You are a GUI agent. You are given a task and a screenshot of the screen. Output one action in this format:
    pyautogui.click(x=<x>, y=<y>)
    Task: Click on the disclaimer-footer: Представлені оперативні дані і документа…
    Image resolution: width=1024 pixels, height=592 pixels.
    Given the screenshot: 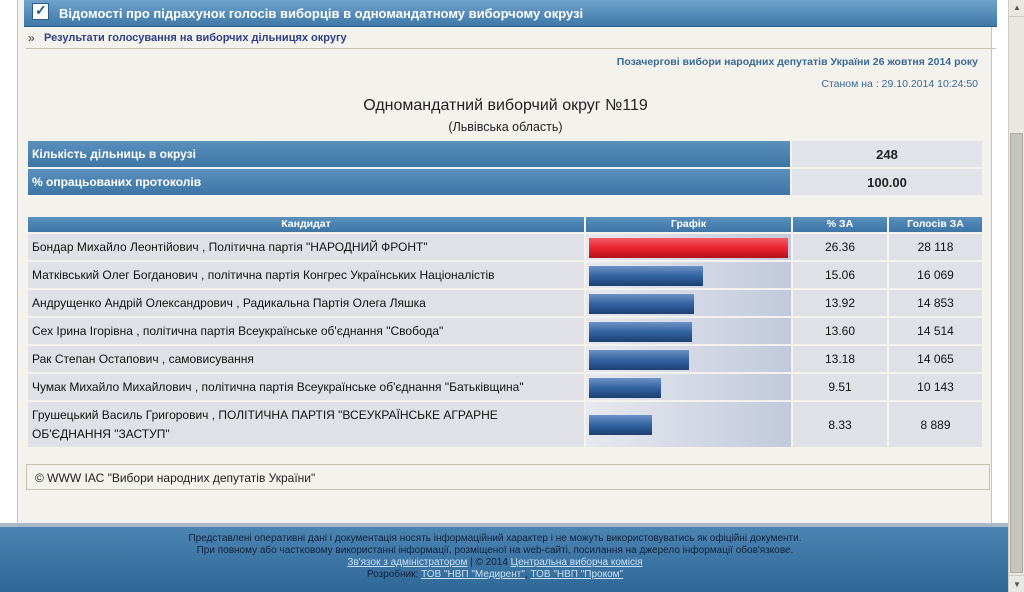 What is the action you would take?
    pyautogui.click(x=504, y=557)
    